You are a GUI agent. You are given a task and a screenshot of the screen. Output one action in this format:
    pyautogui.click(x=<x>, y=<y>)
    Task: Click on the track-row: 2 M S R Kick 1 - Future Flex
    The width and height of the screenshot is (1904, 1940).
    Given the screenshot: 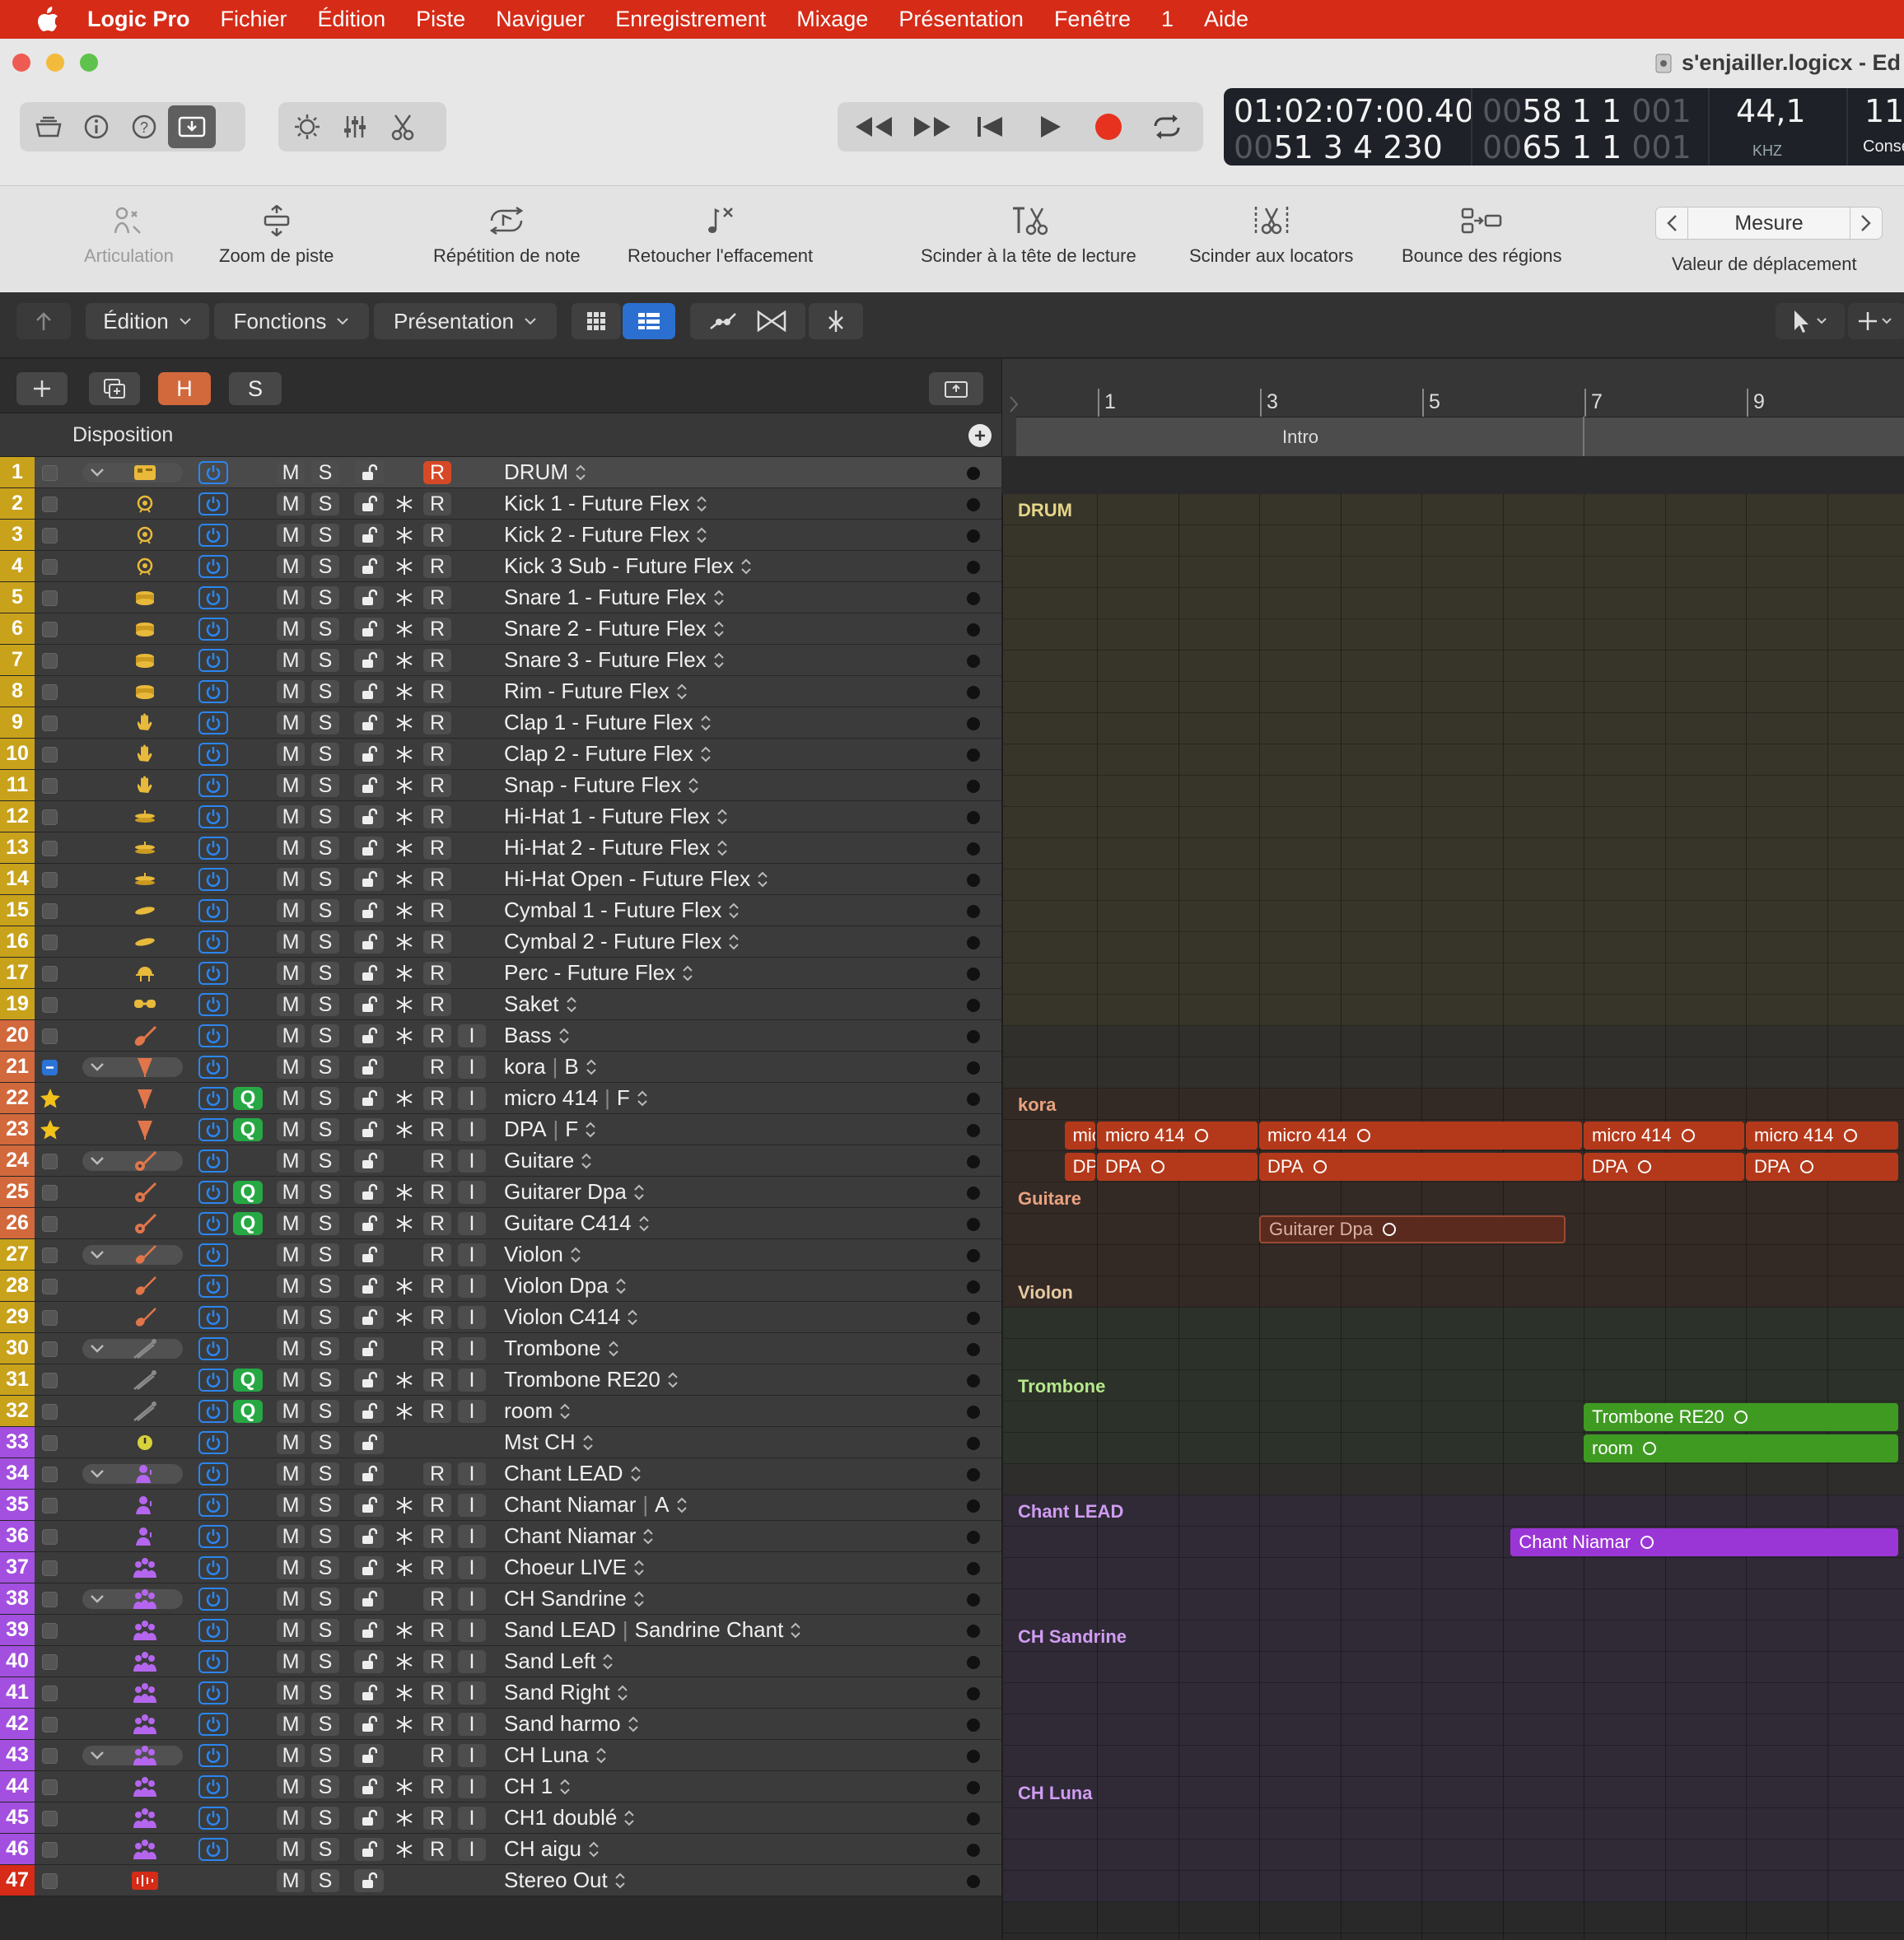 What is the action you would take?
    pyautogui.click(x=500, y=504)
    